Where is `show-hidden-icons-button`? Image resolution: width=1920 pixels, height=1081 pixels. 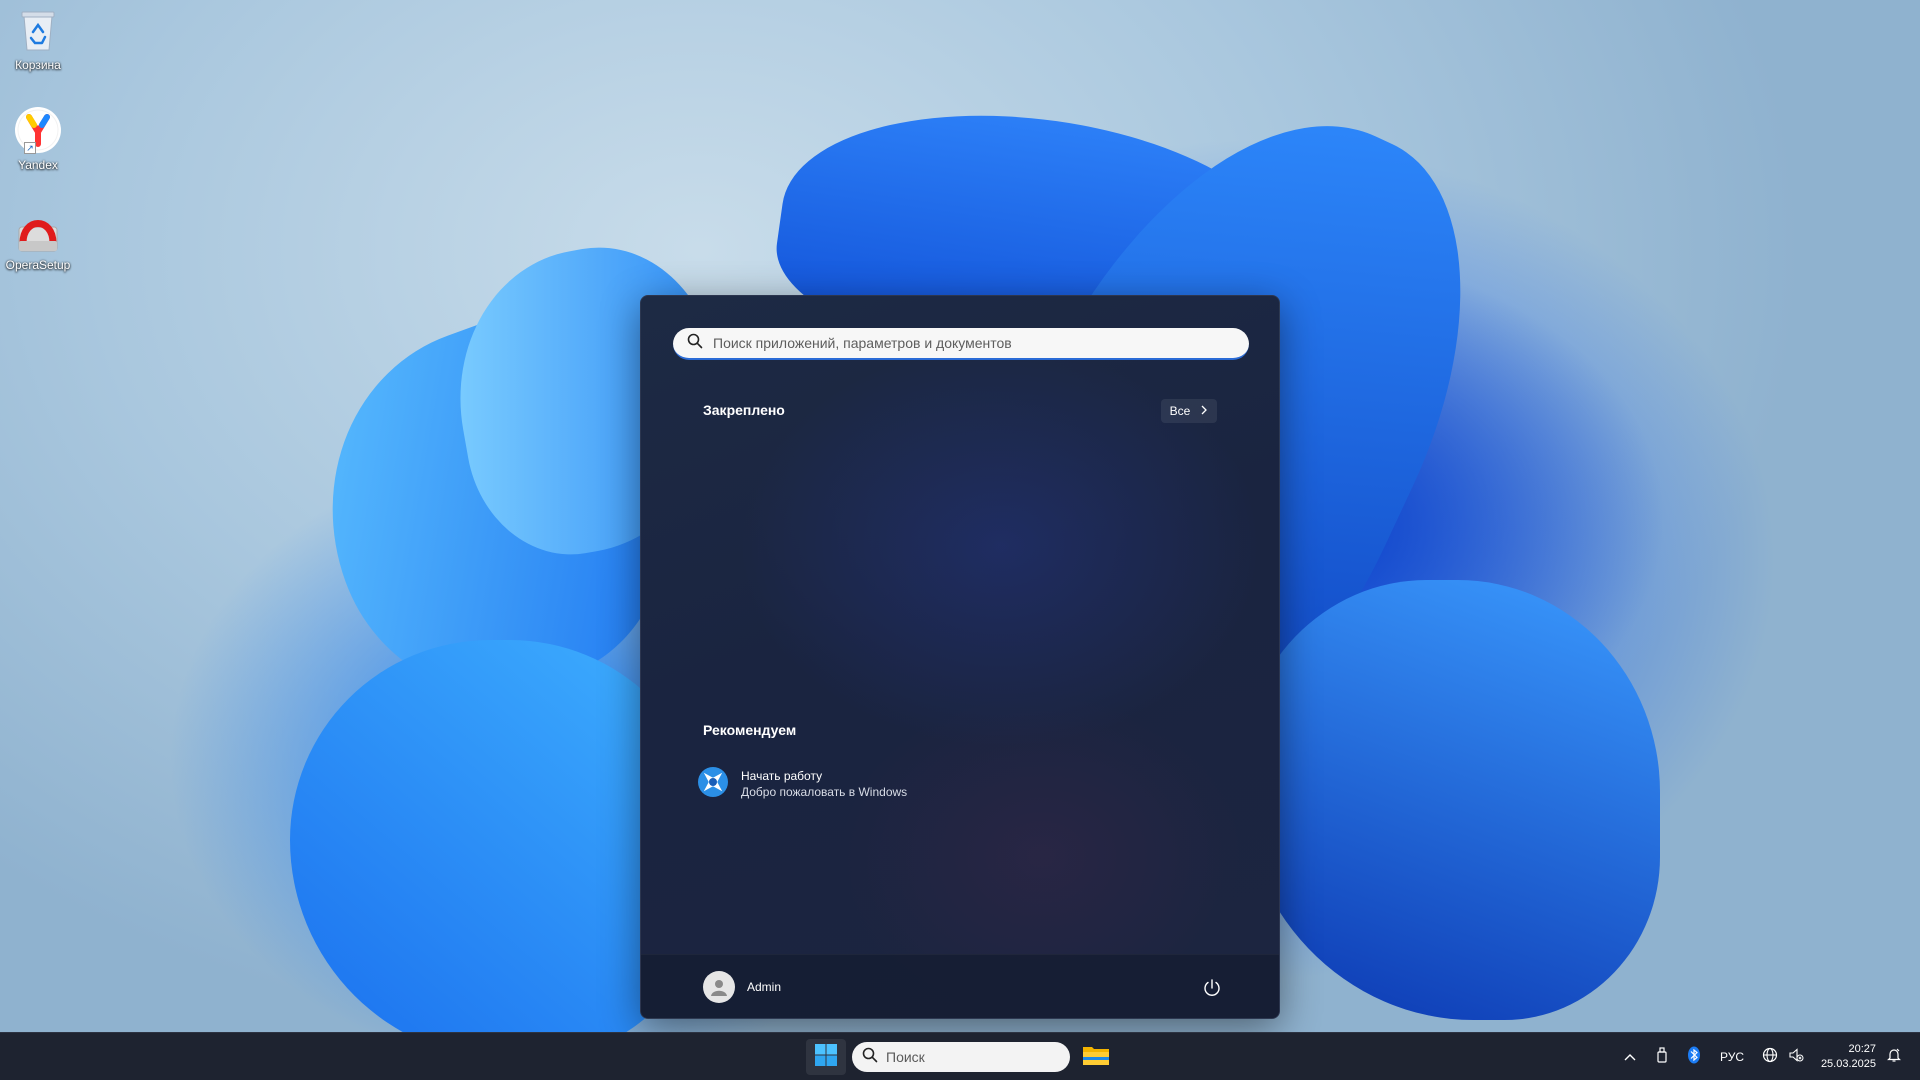
show-hidden-icons-button is located at coordinates (1630, 1057).